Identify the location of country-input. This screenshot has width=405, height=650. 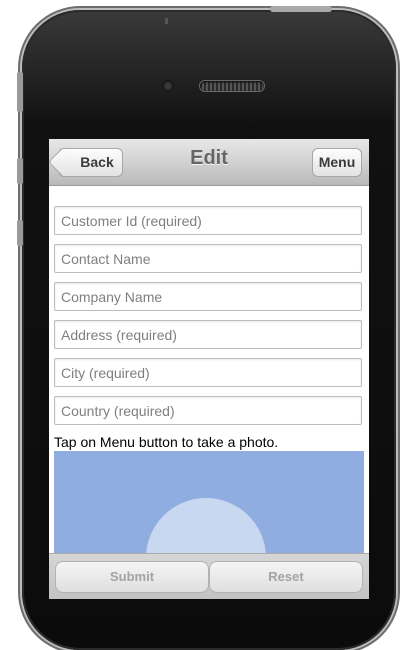
(208, 410).